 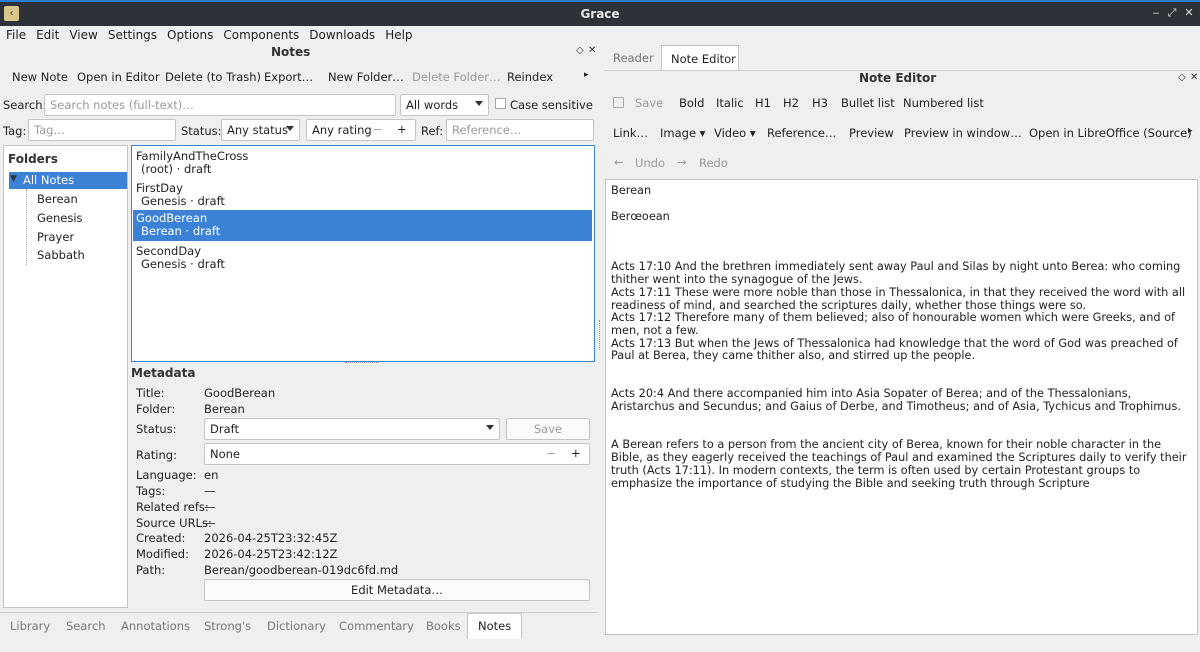 I want to click on tab-annotations: Annotations, so click(x=155, y=626).